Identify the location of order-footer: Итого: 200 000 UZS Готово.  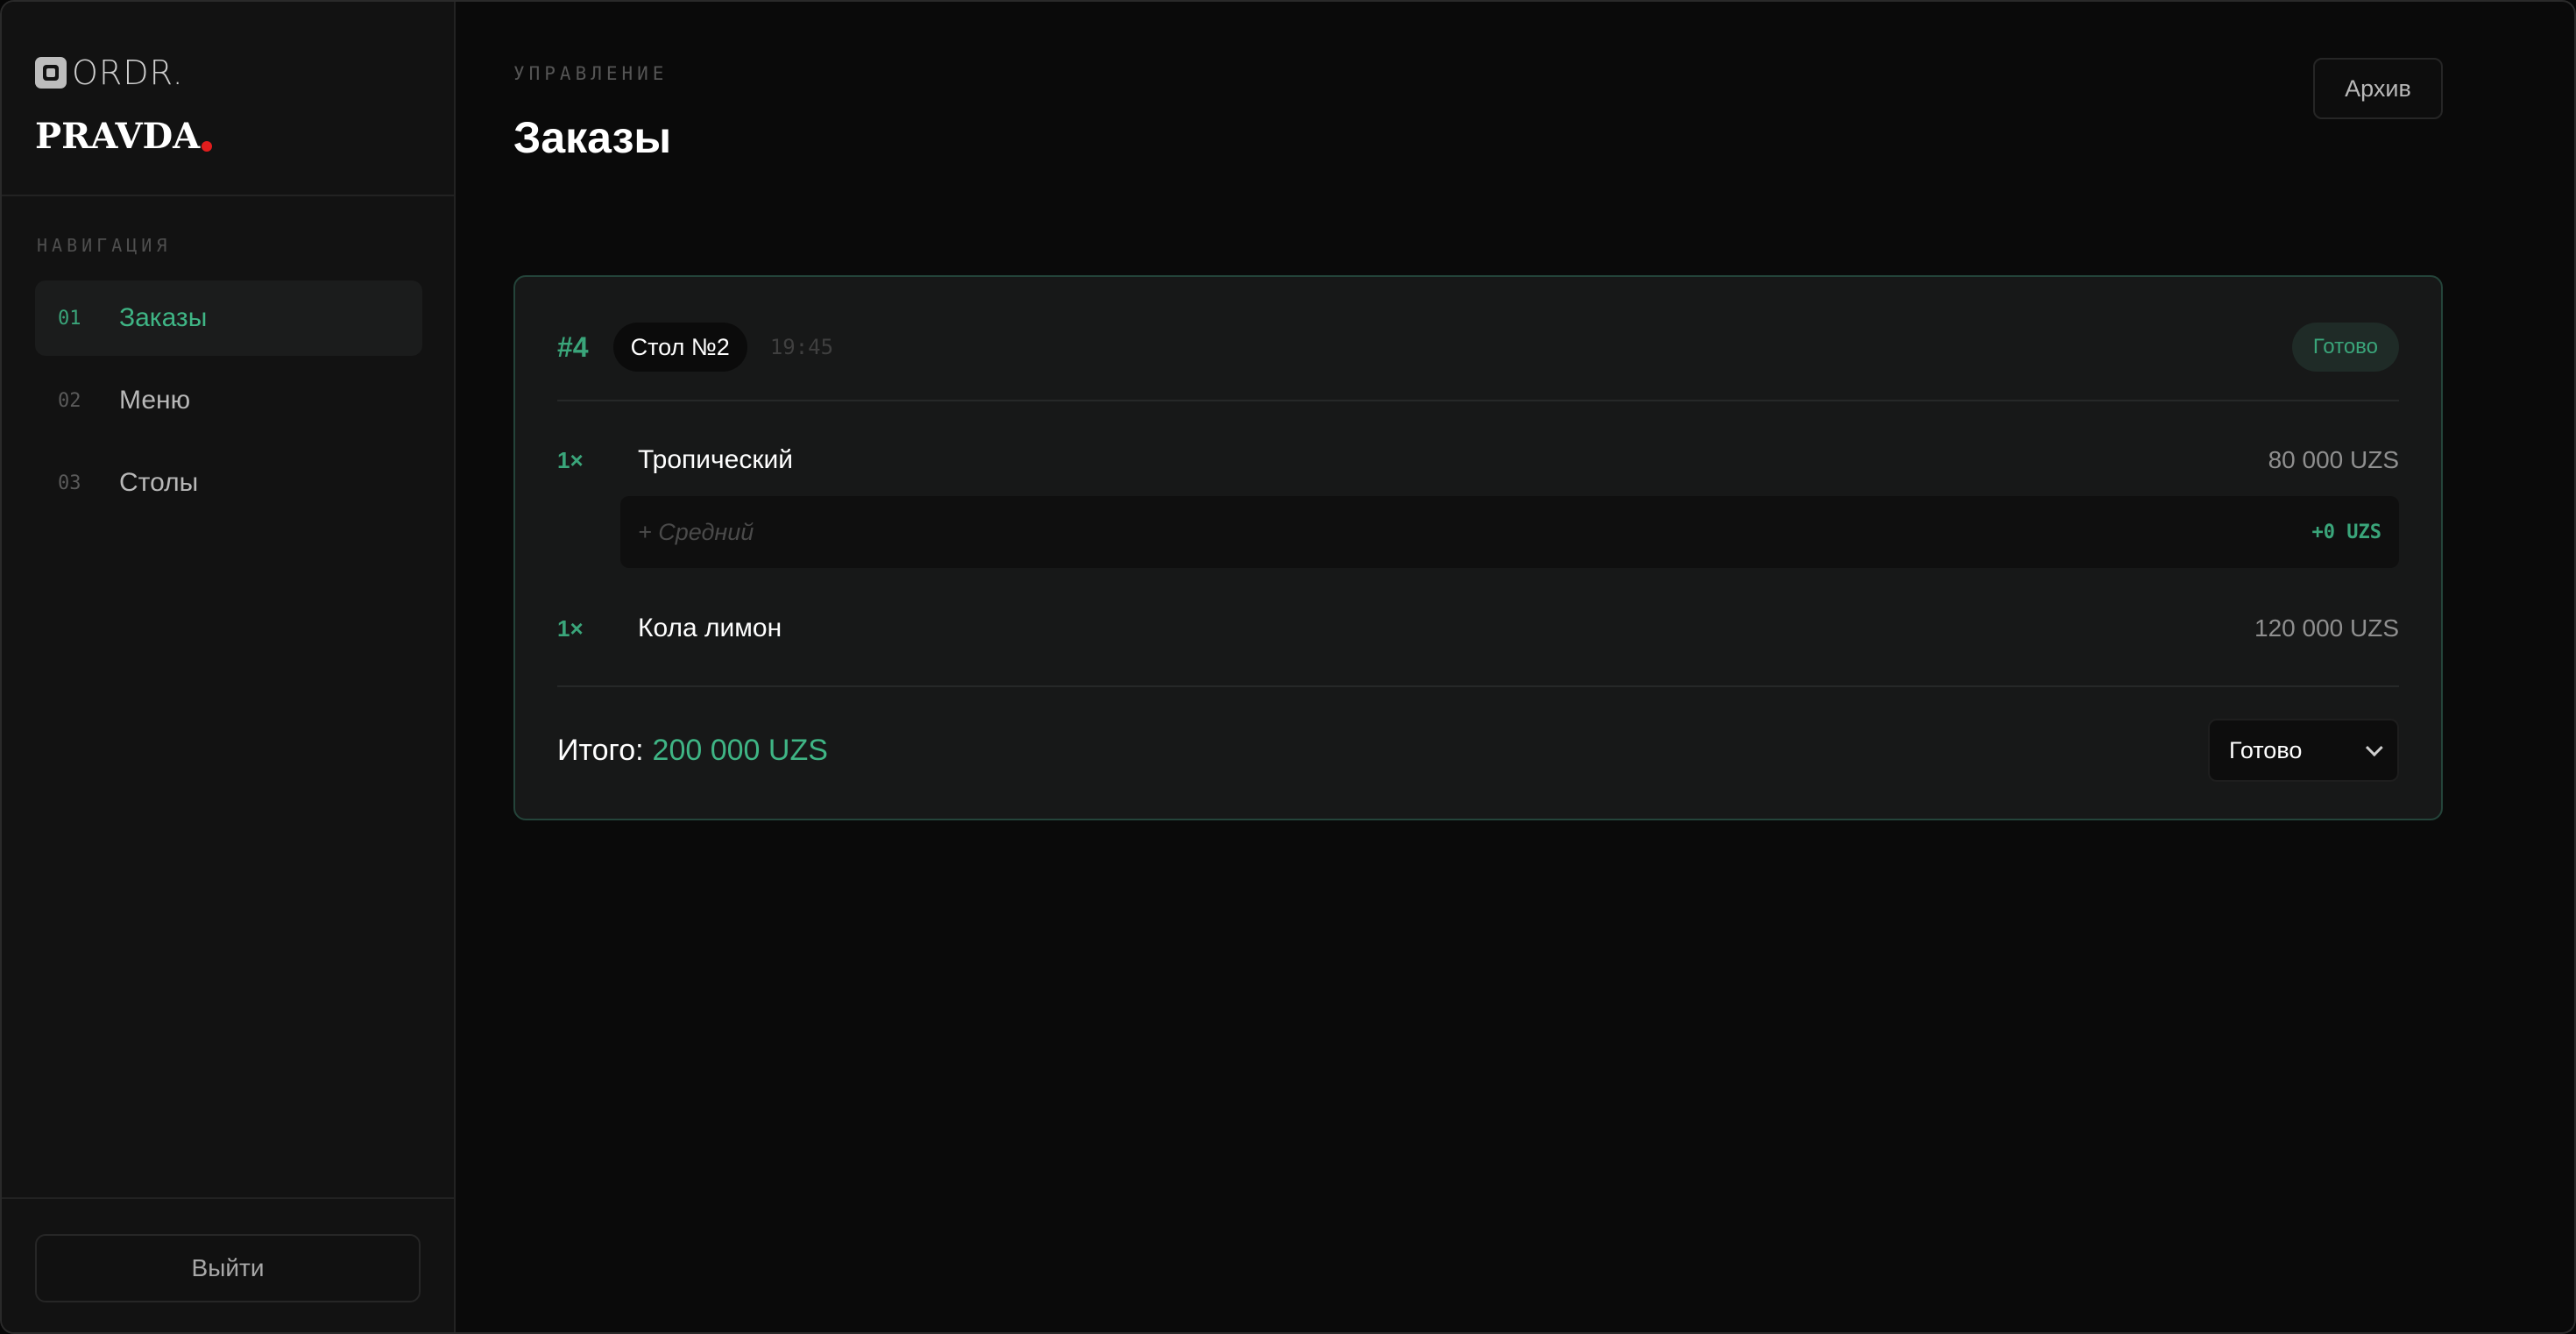
(1478, 750).